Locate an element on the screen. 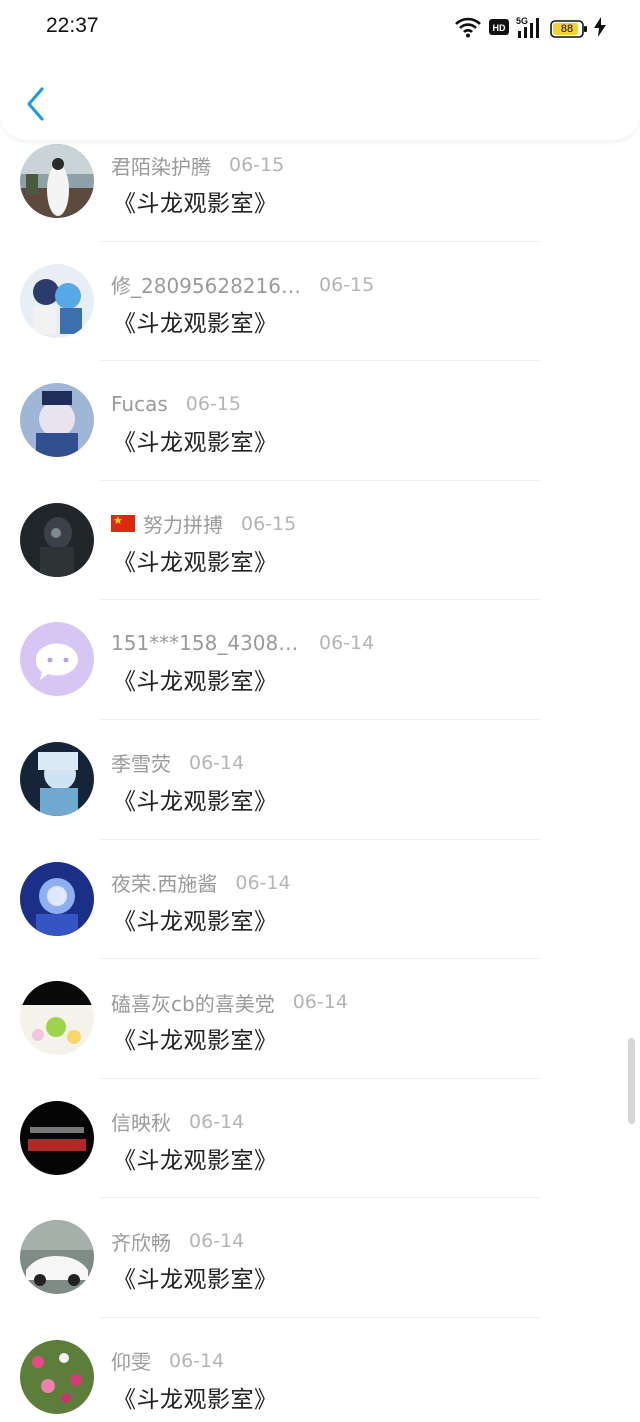 This screenshot has width=640, height=1422. list-item: 信映秋 06-14 《斗龙观影室》 is located at coordinates (320, 1139).